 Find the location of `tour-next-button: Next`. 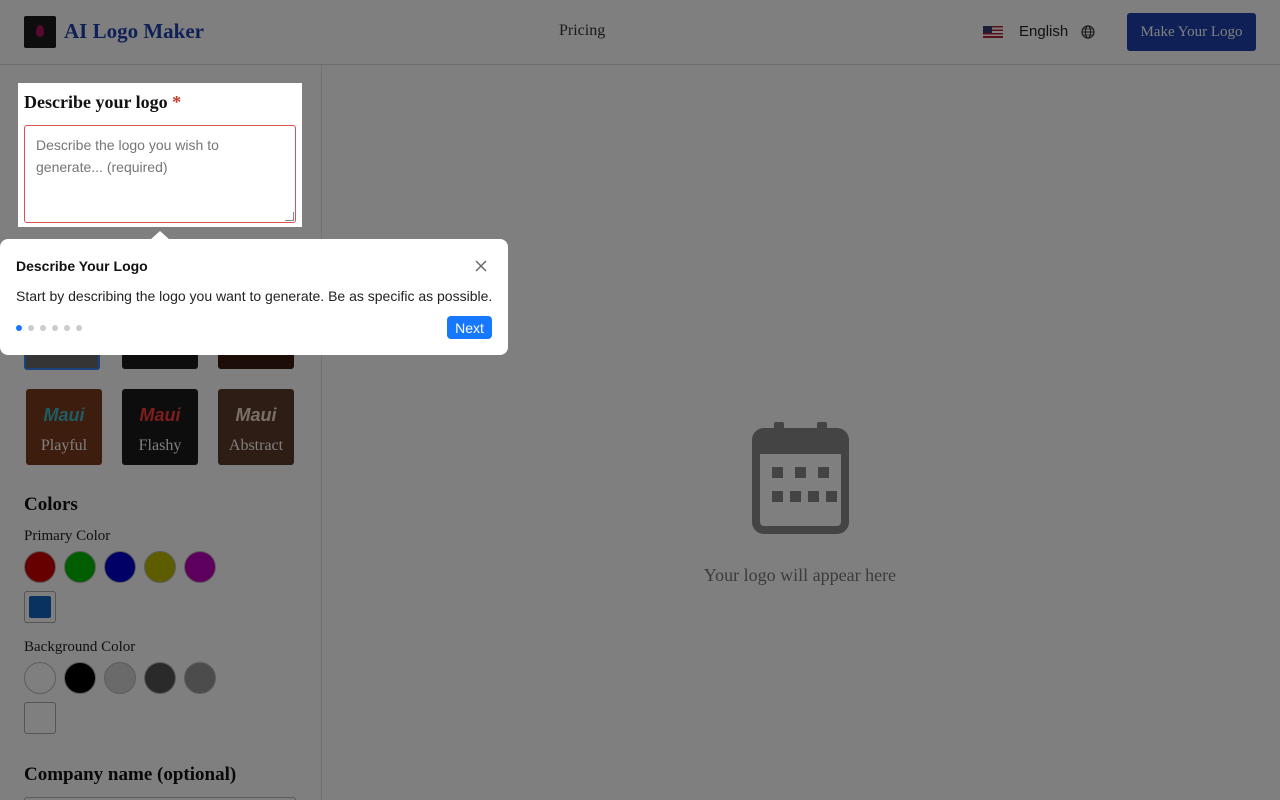

tour-next-button: Next is located at coordinates (469, 327).